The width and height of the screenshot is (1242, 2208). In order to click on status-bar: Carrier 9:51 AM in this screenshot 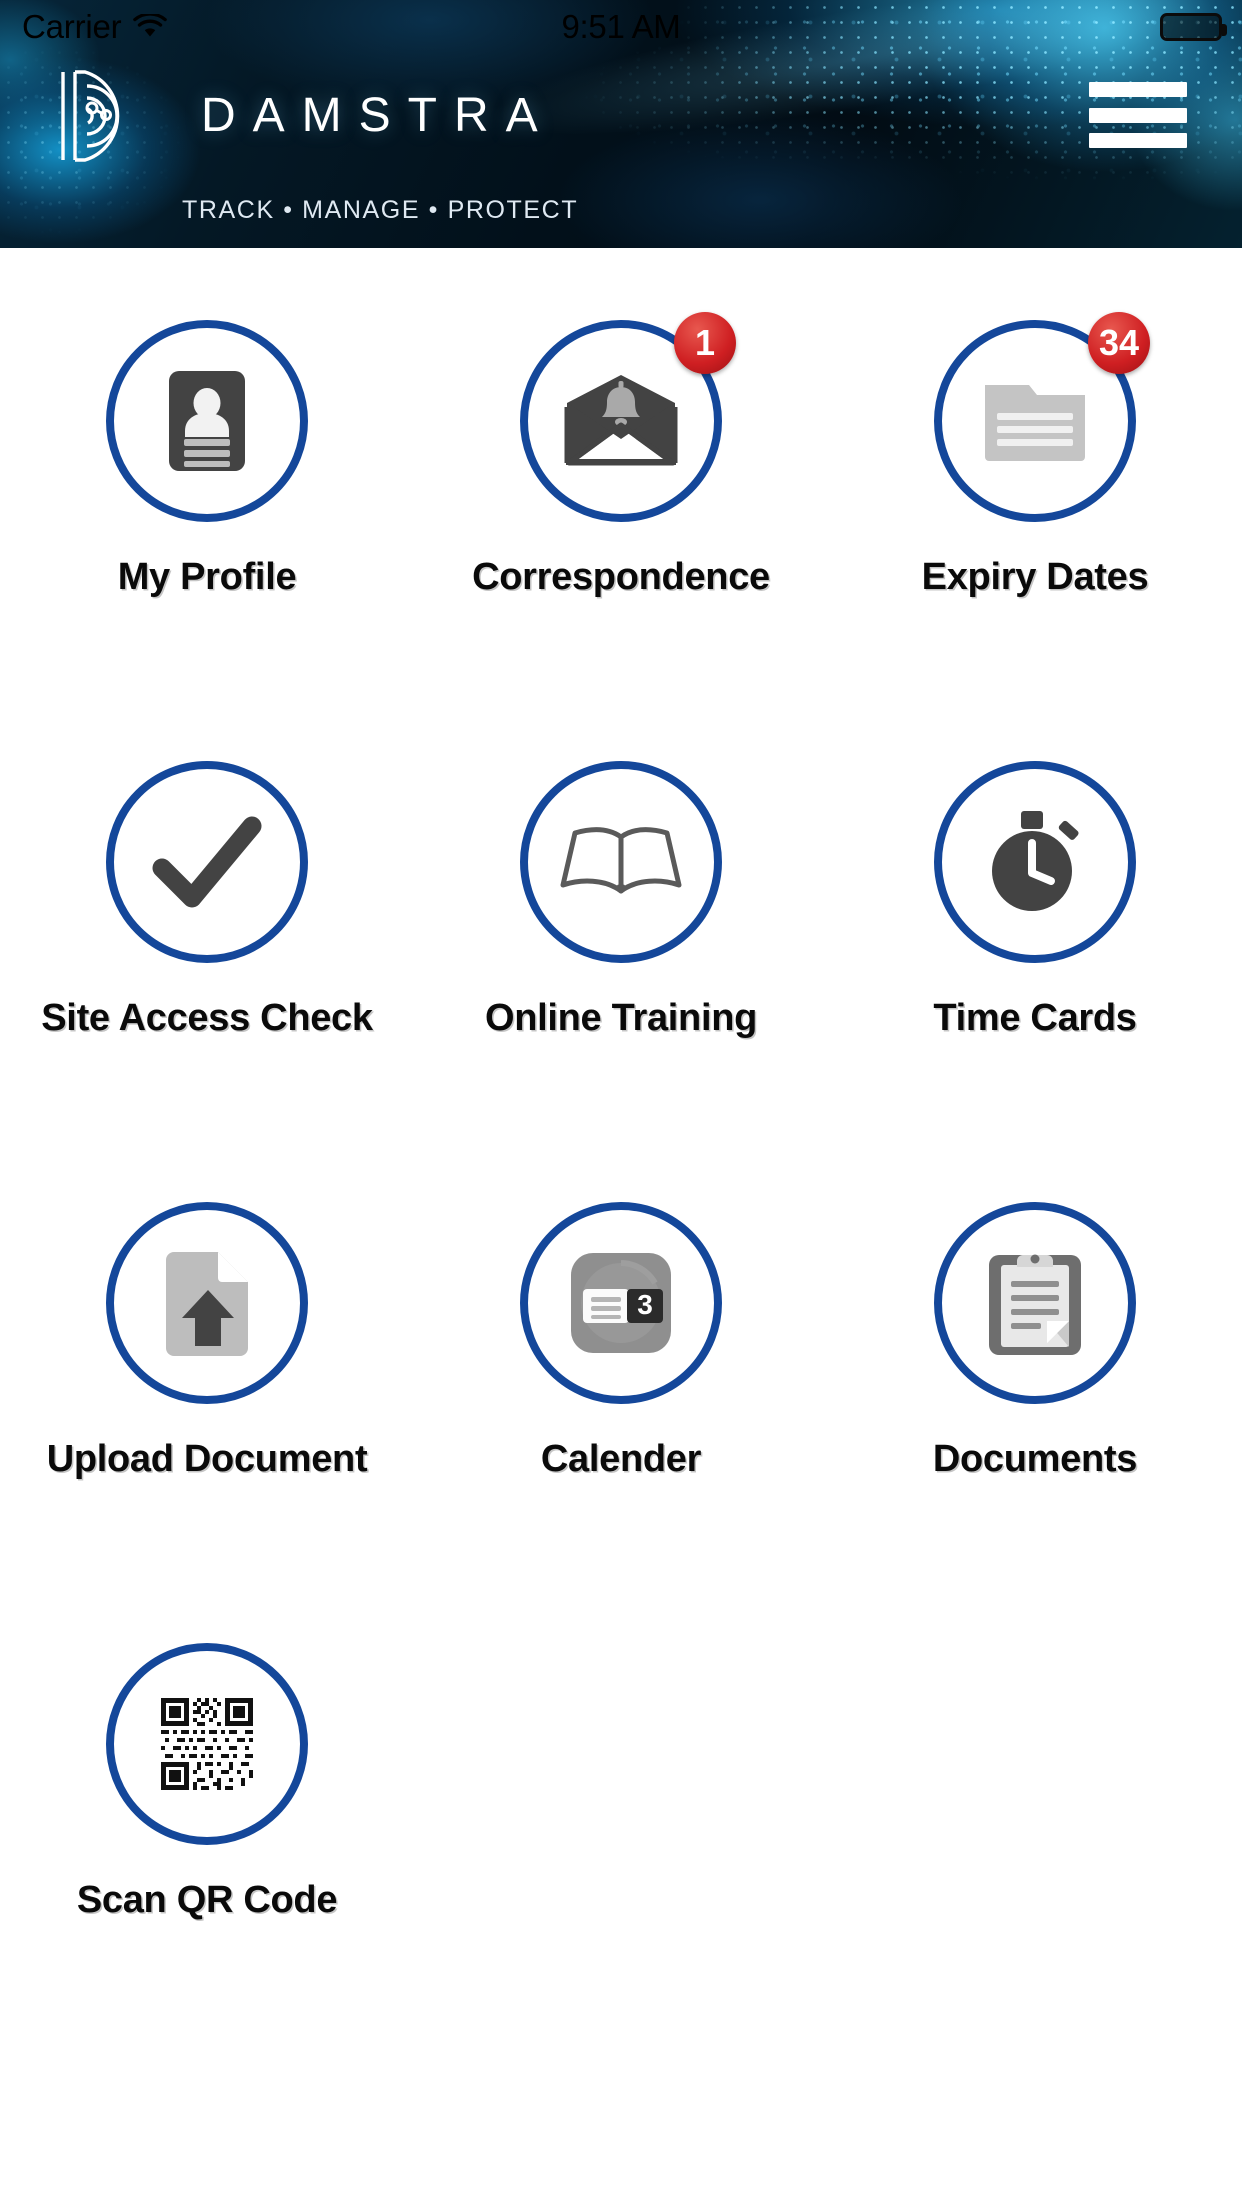, I will do `click(621, 27)`.